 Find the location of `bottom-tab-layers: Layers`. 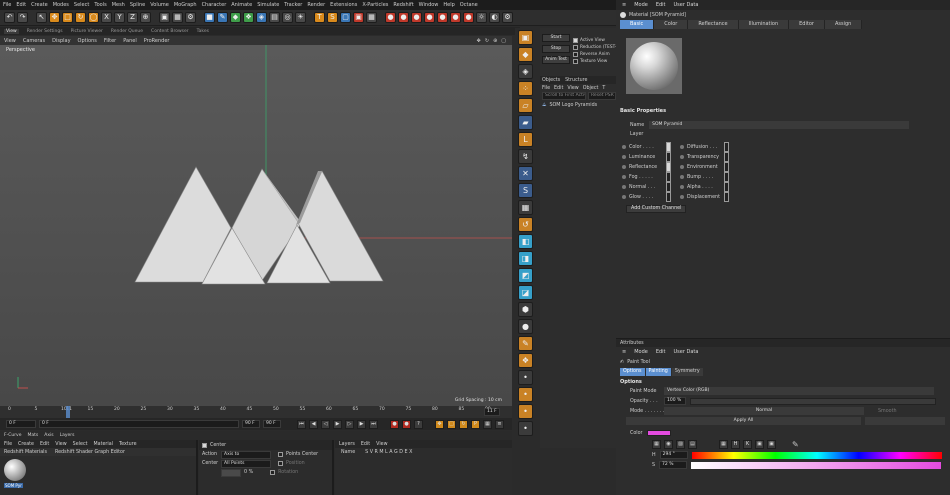

bottom-tab-layers: Layers is located at coordinates (67, 435).